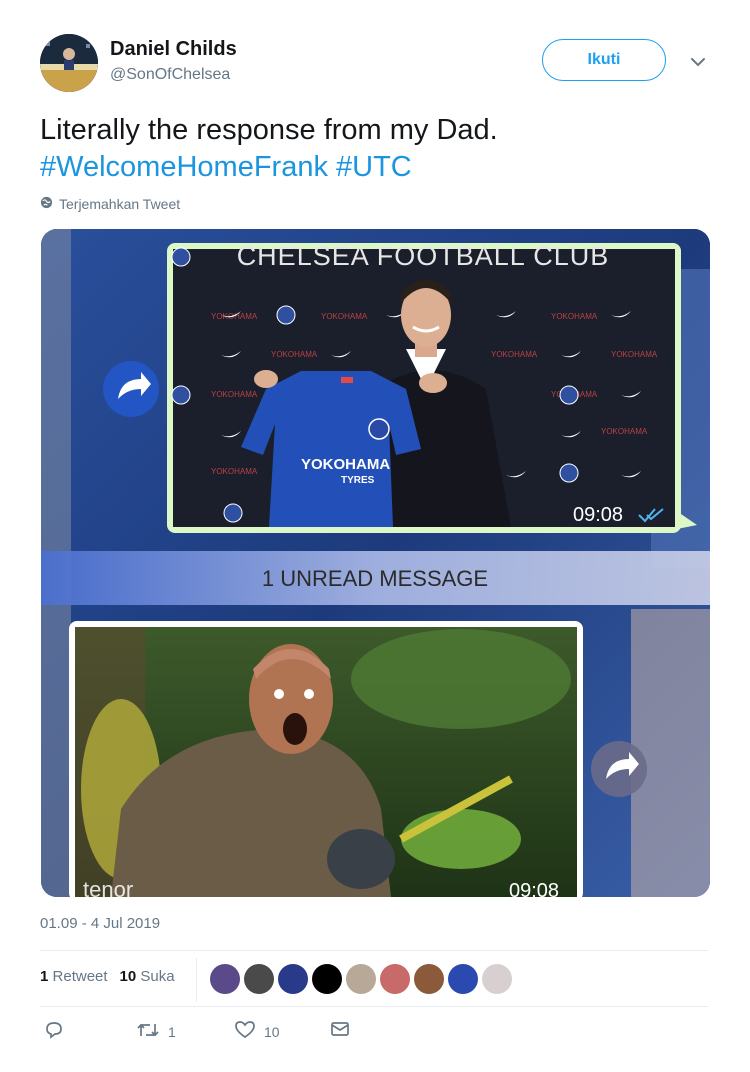 This screenshot has height=1072, width=750. I want to click on reply-button, so click(54, 1031).